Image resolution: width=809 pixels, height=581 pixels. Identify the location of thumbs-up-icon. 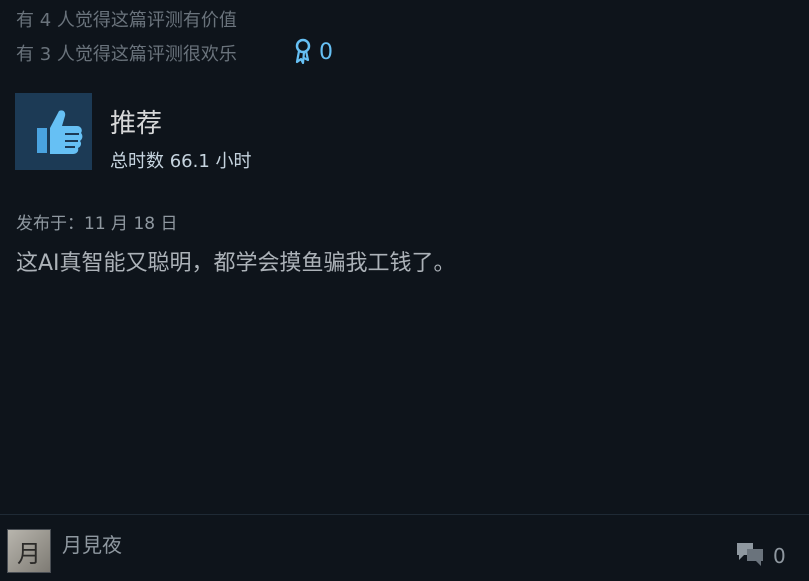
(53, 131).